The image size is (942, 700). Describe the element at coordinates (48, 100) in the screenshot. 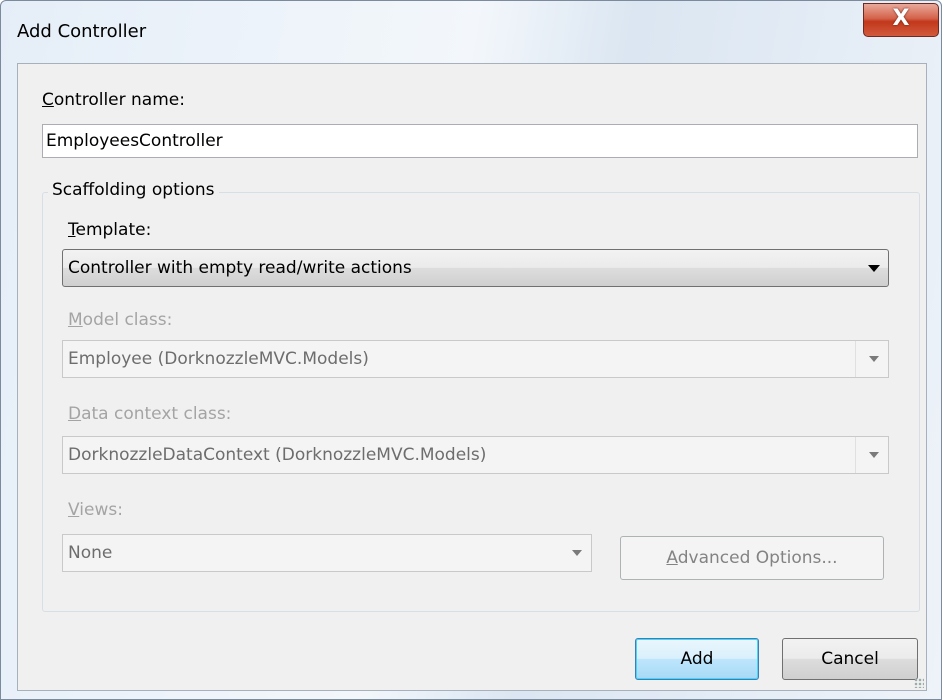

I see `accelerator-key: C` at that location.